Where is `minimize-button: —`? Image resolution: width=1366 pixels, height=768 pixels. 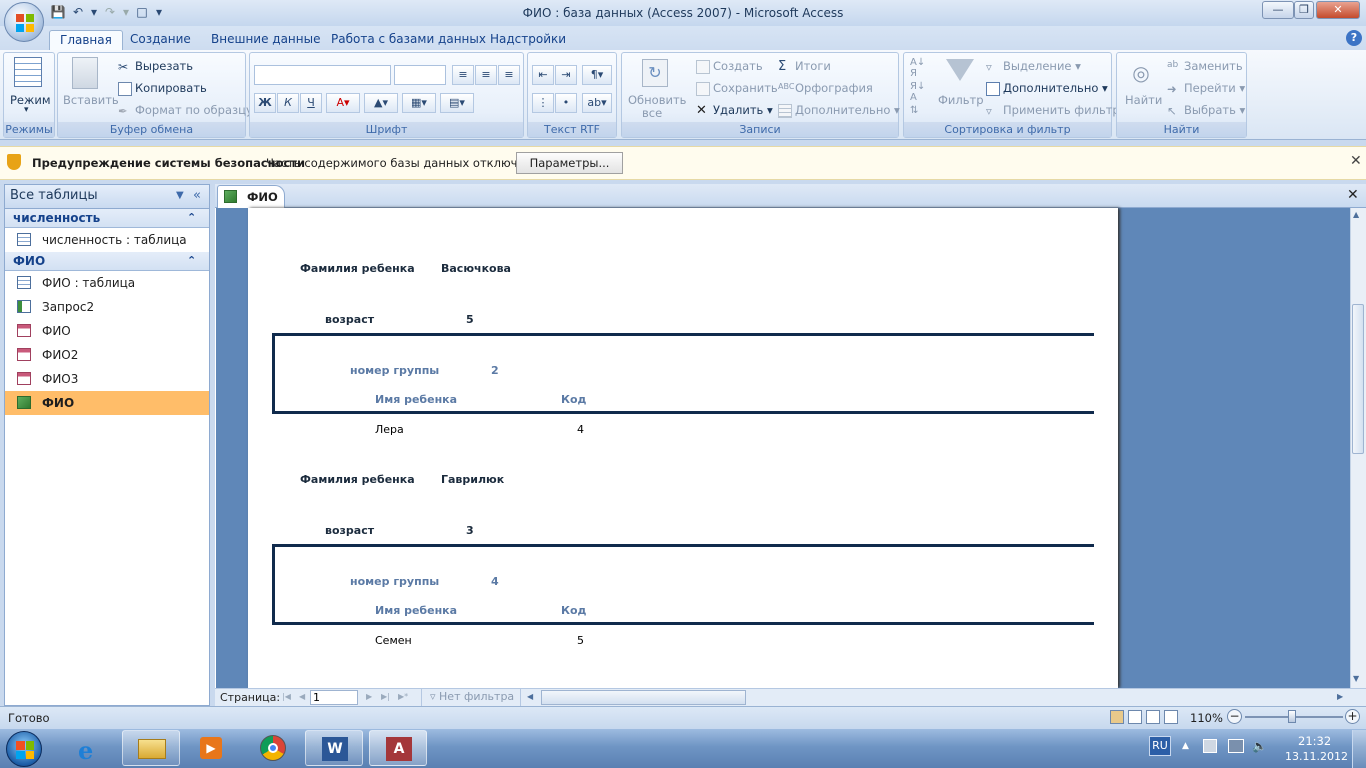 minimize-button: — is located at coordinates (1278, 10).